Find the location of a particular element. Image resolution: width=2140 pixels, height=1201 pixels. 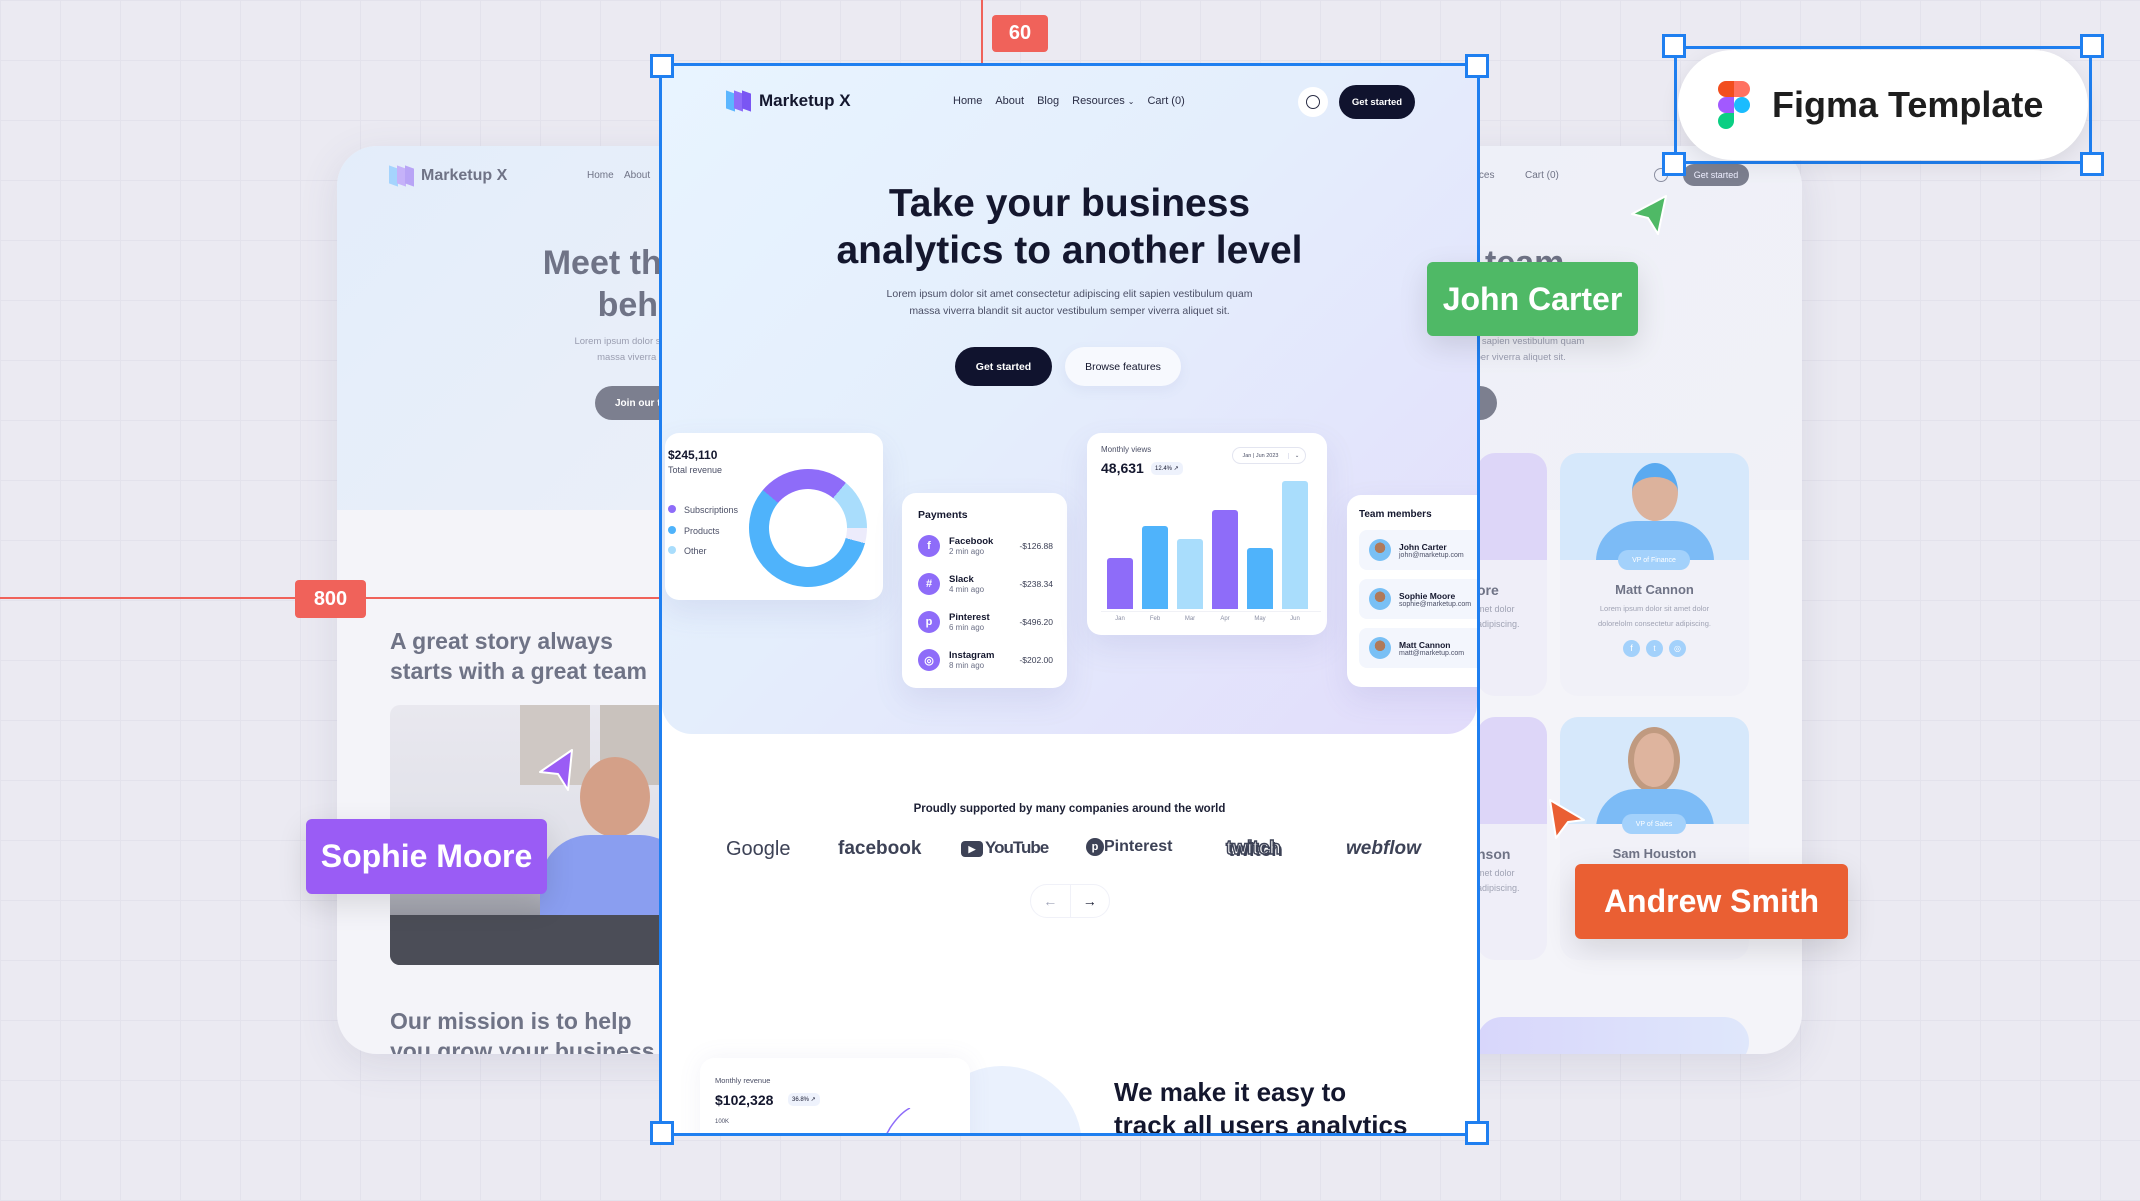

nav-cart: Cart (0) is located at coordinates (1165, 101).